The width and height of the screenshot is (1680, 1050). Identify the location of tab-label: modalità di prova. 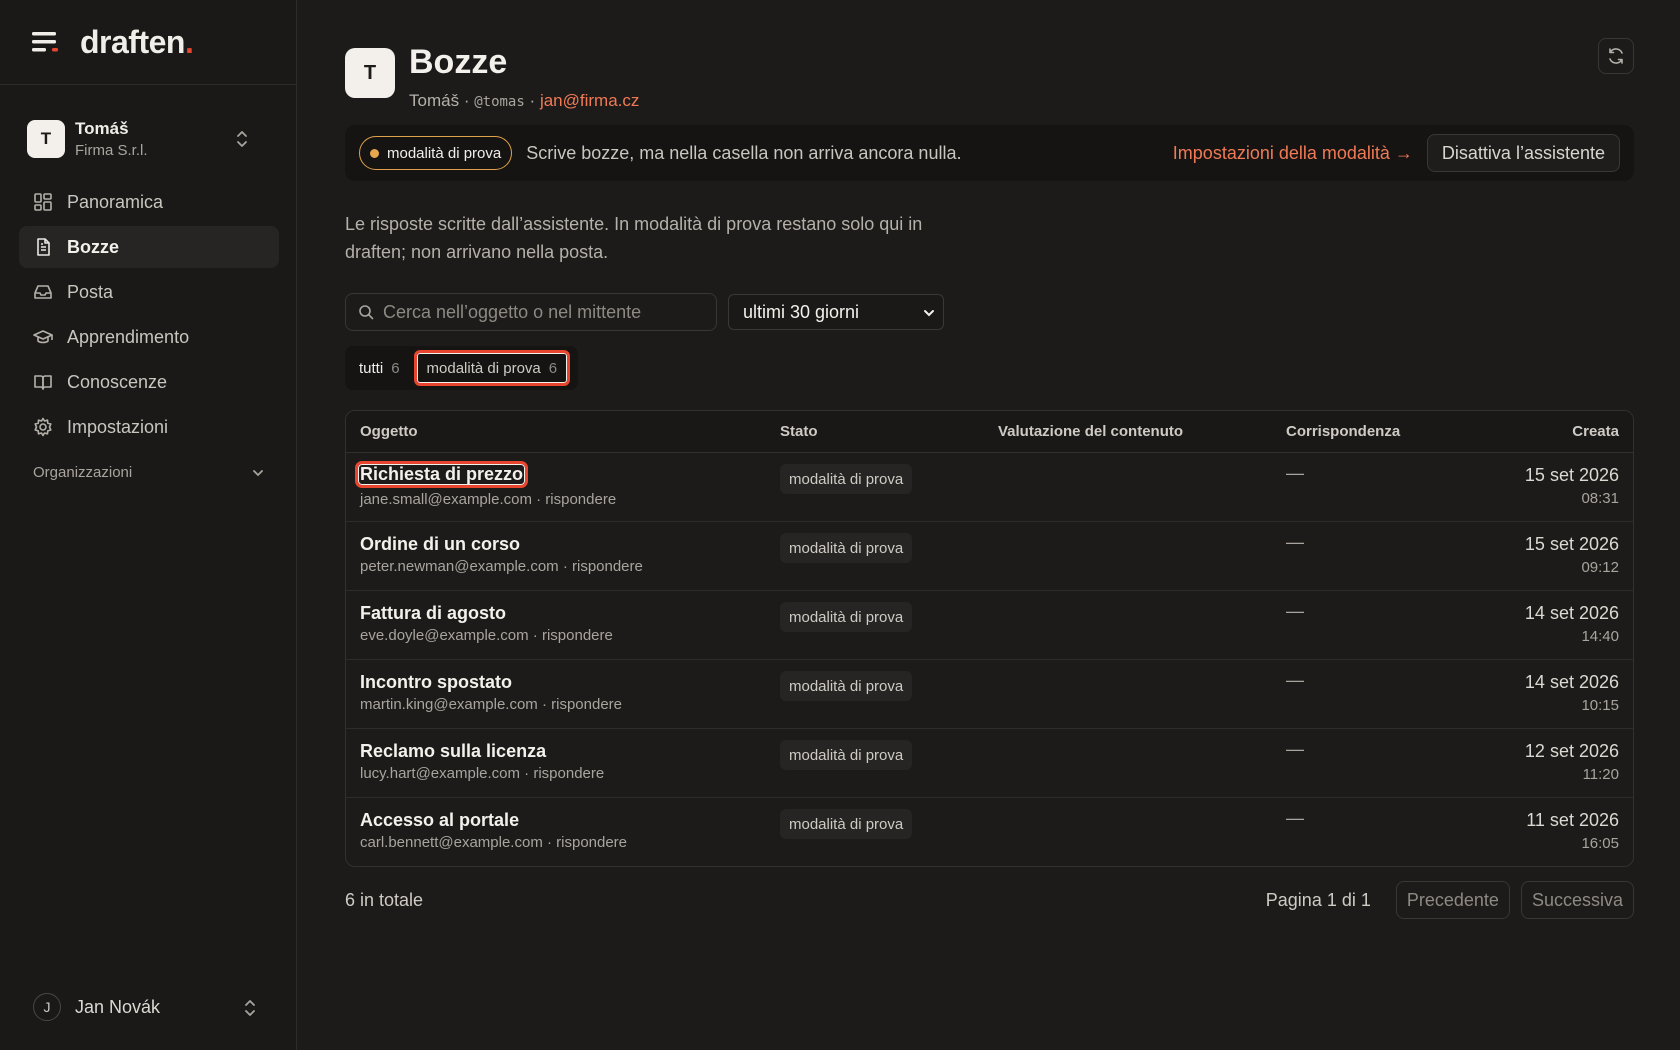
(483, 368).